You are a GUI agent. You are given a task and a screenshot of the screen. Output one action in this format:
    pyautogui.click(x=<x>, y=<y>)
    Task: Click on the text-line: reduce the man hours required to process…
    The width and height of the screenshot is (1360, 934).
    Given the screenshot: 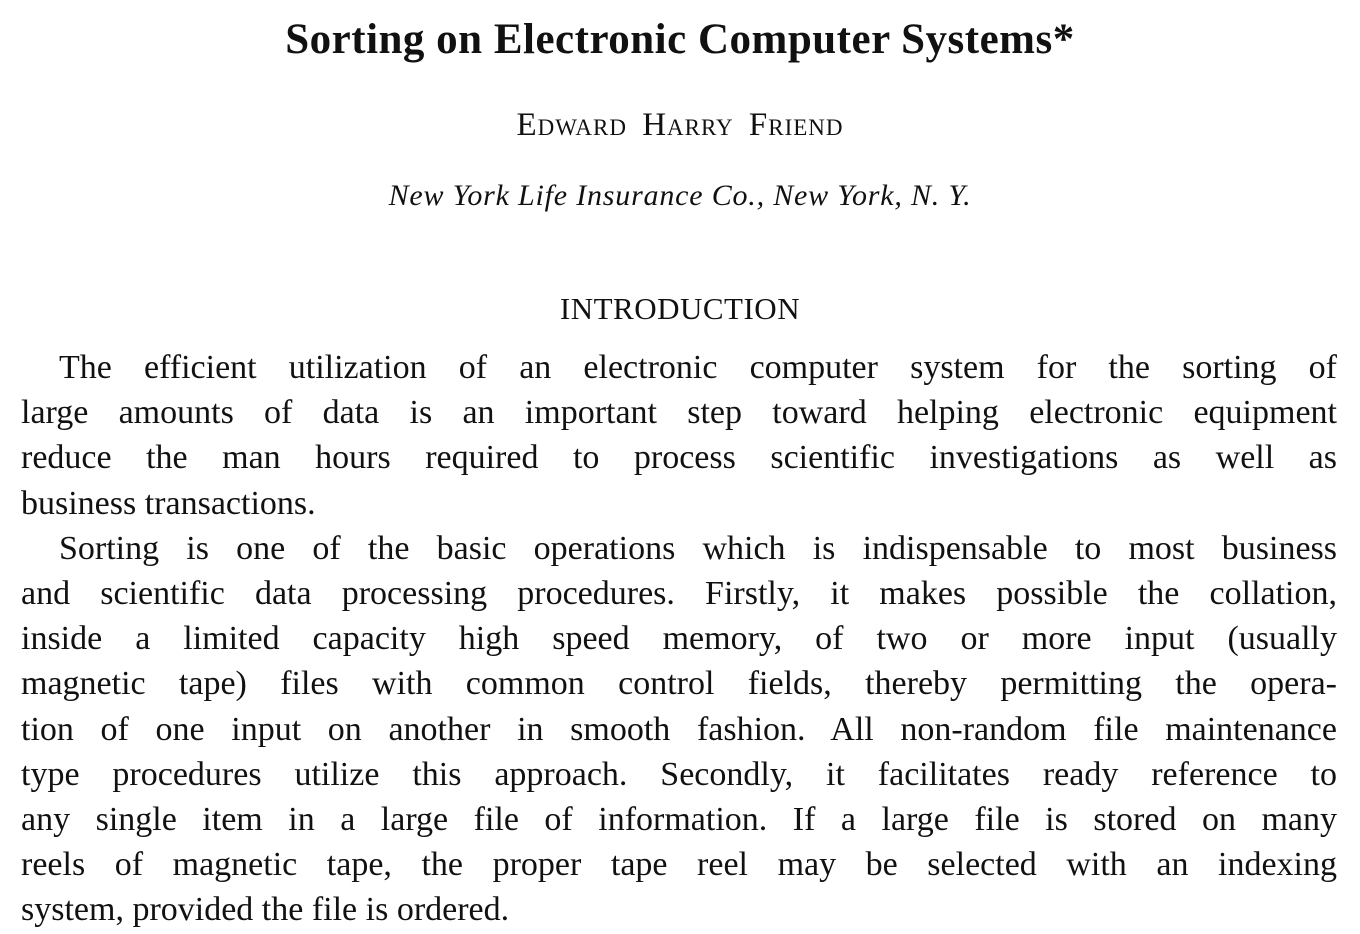 What is the action you would take?
    pyautogui.click(x=679, y=458)
    